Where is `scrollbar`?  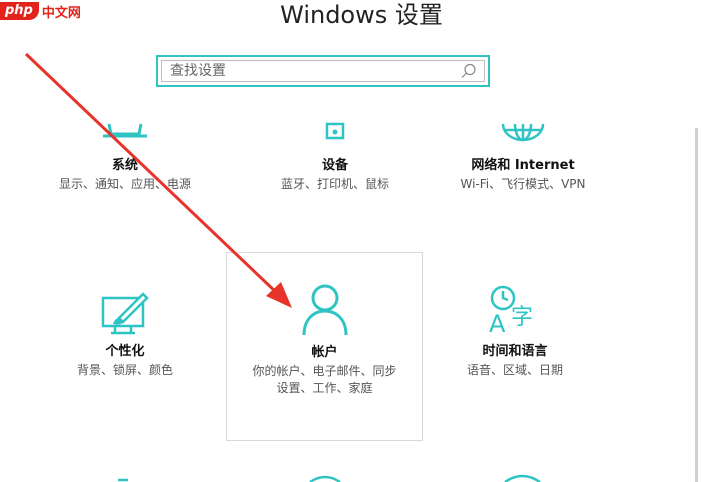
scrollbar is located at coordinates (696, 305).